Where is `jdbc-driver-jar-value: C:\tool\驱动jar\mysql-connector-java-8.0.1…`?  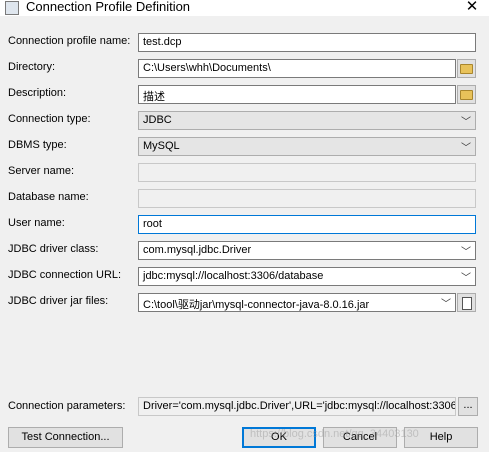
jdbc-driver-jar-value: C:\tool\驱动jar\mysql-connector-java-8.0.1… is located at coordinates (256, 305).